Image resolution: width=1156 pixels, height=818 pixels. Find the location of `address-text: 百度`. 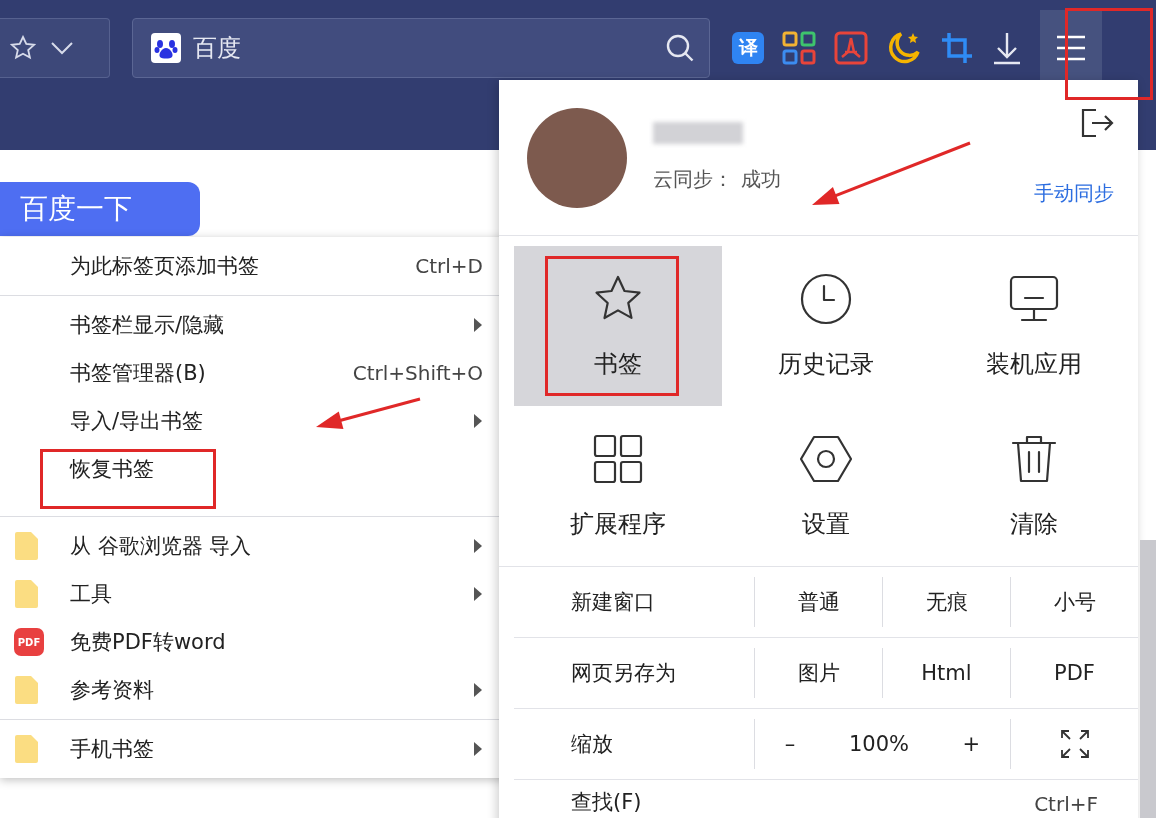

address-text: 百度 is located at coordinates (217, 48).